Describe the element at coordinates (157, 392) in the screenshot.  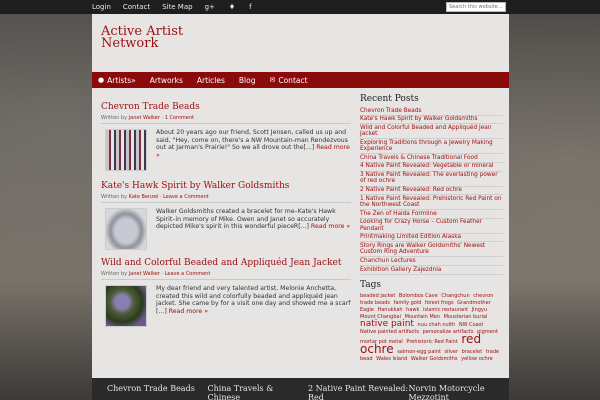
I see `footer-post-link: Chevron Trade Beads` at that location.